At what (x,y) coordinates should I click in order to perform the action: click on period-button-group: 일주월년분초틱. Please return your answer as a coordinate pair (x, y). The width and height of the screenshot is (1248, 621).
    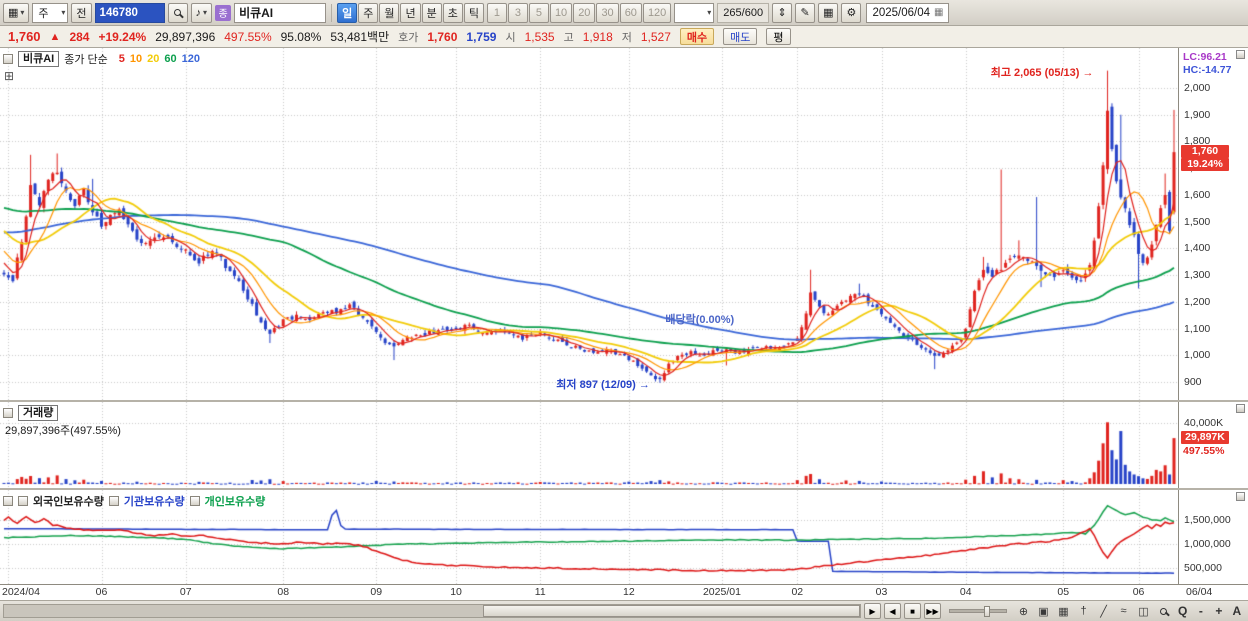
    Looking at the image, I should click on (410, 12).